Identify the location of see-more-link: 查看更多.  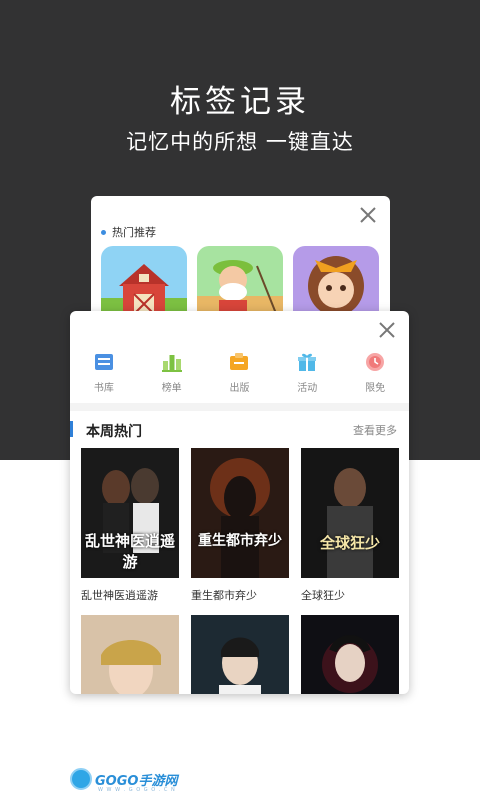
(375, 430).